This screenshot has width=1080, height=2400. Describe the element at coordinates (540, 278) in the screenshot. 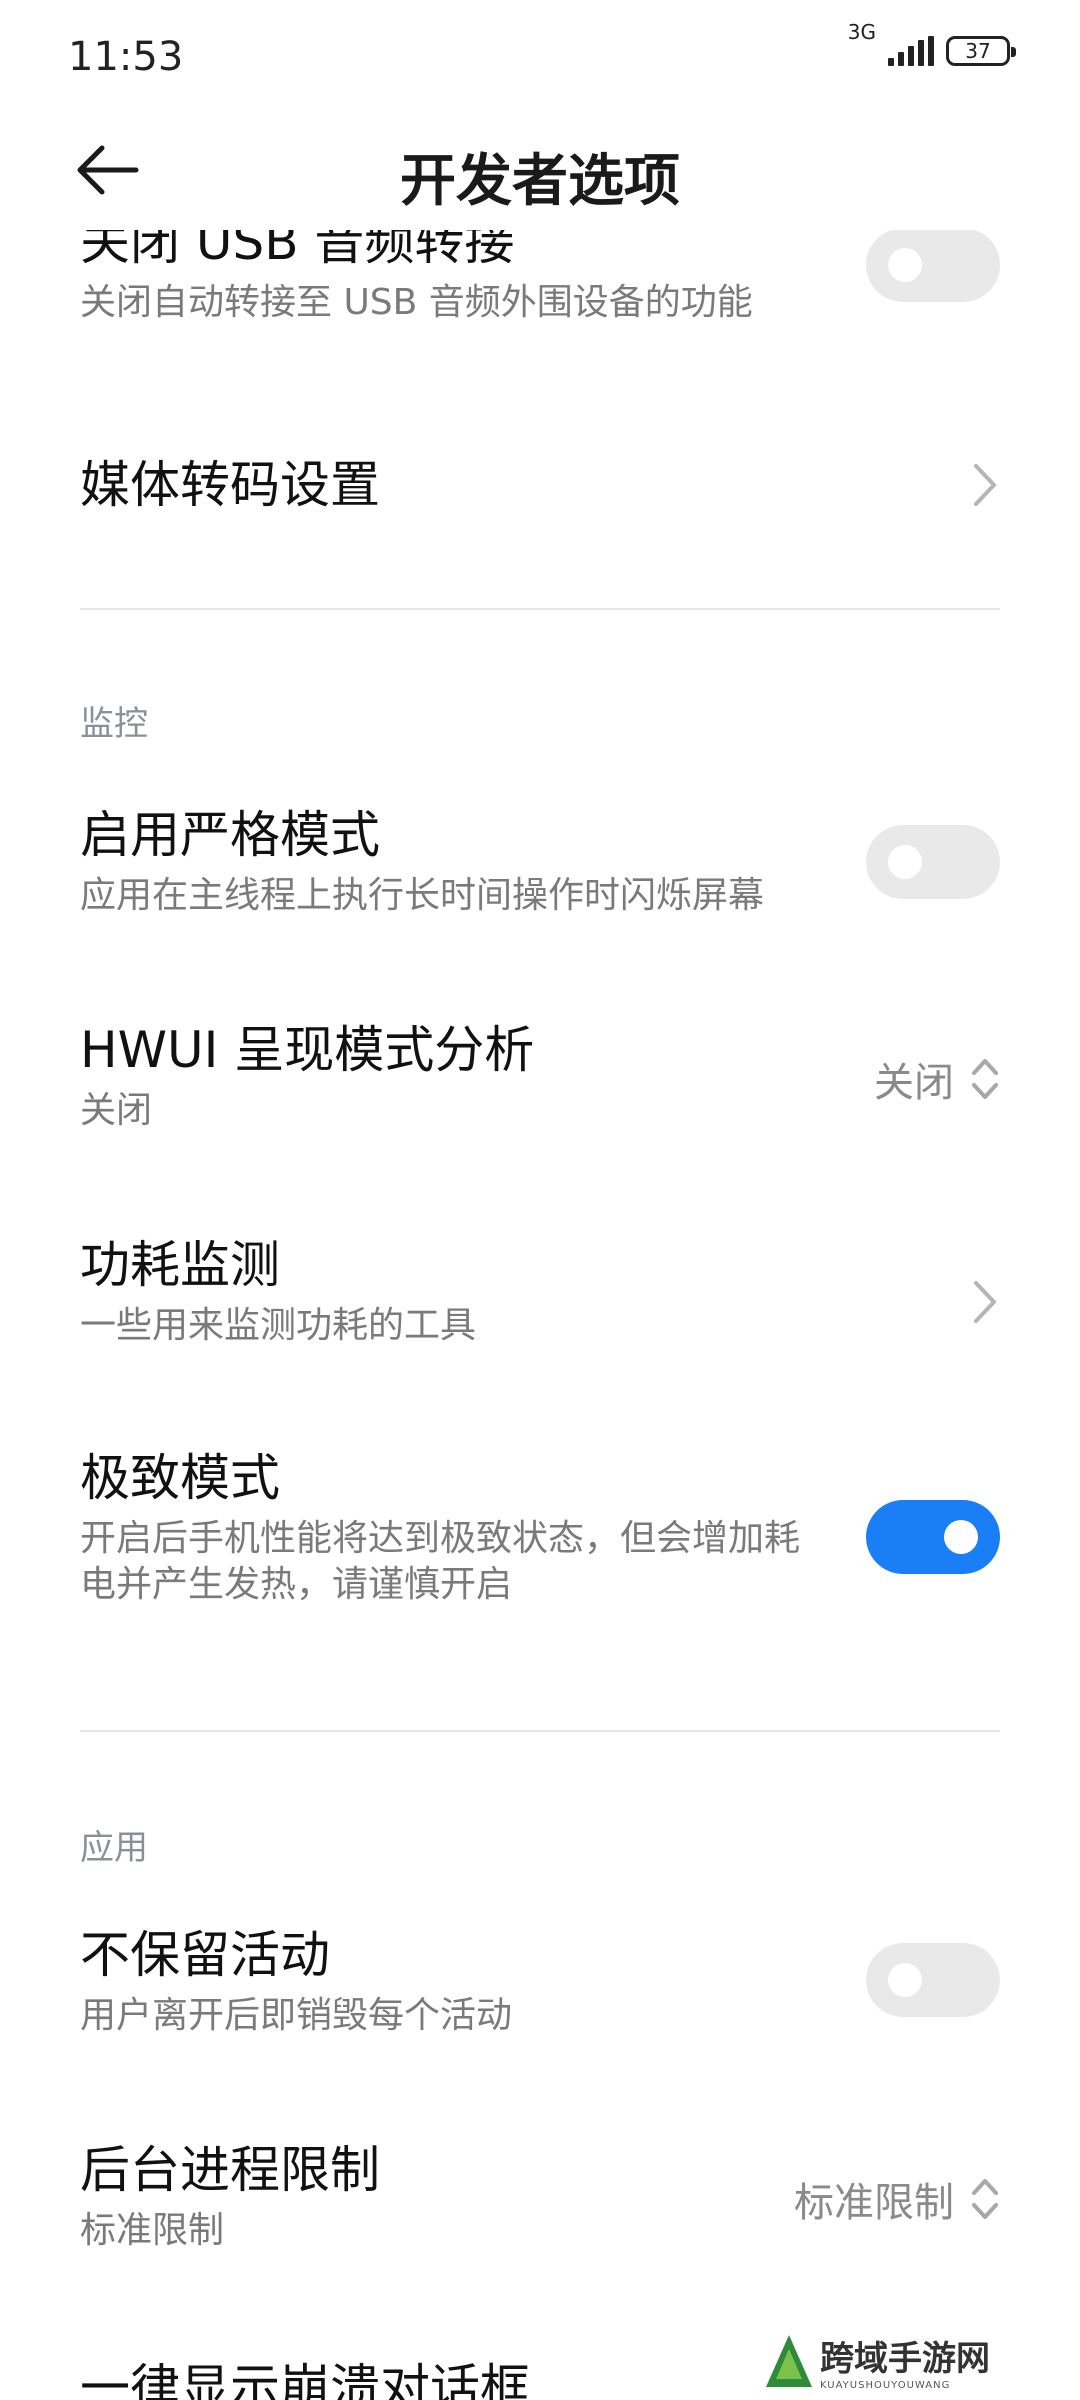

I see `setting-usb-audio: 关闭 USB 音频转接 关闭自动转接至 USB 音频外围设备的功能` at that location.